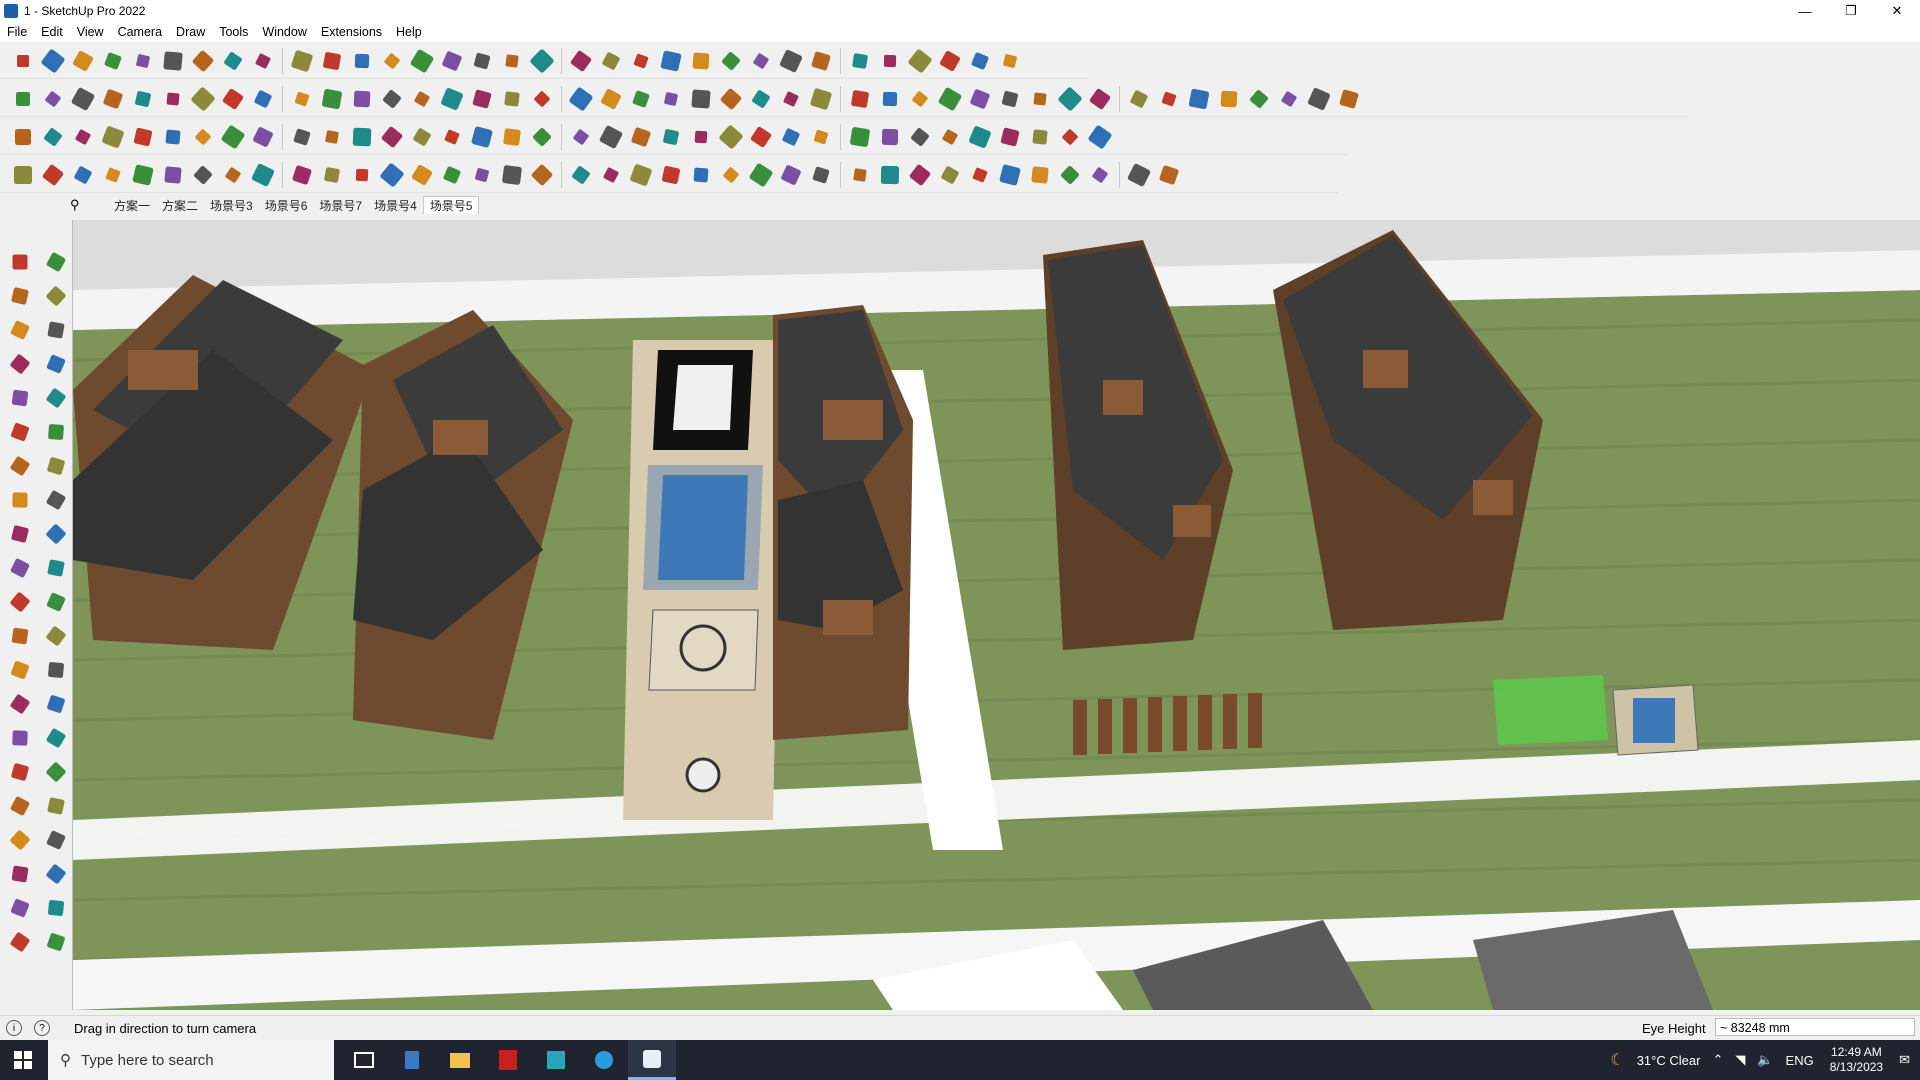 This screenshot has height=1080, width=1920. What do you see at coordinates (364, 1060) in the screenshot?
I see `taskview-icon` at bounding box center [364, 1060].